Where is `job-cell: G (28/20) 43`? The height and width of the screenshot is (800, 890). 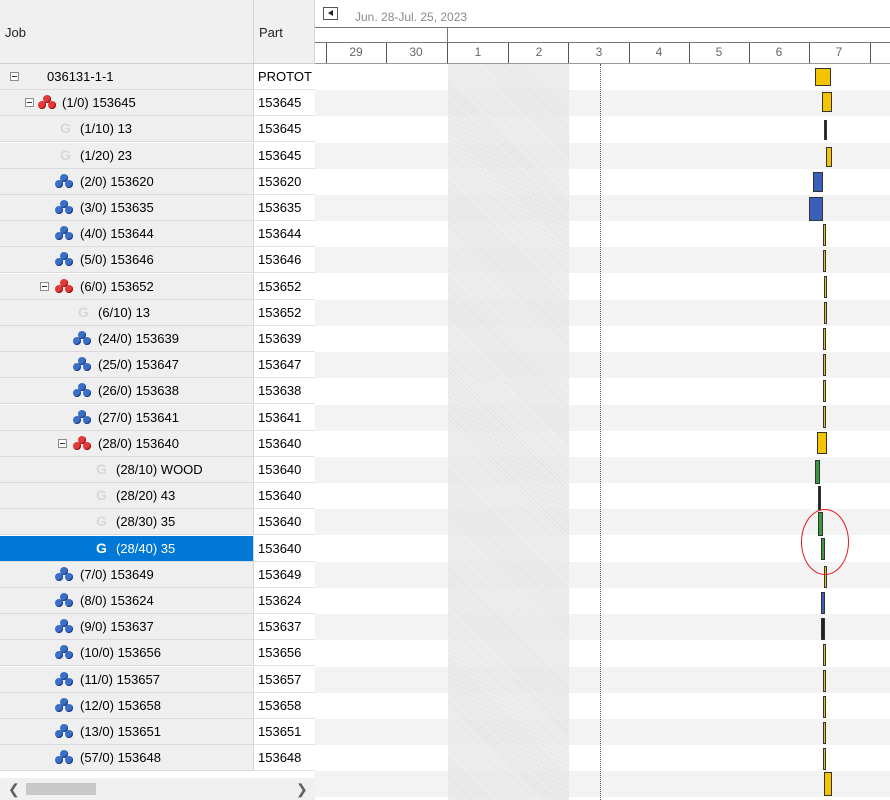
job-cell: G (28/20) 43 is located at coordinates (127, 496).